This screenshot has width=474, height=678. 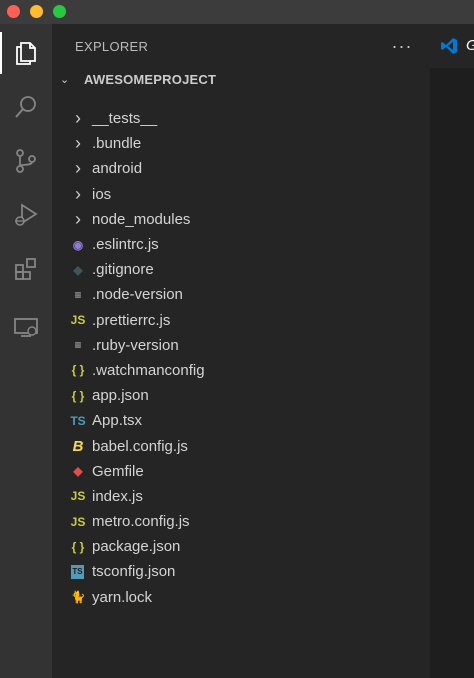 What do you see at coordinates (241, 496) in the screenshot?
I see `file-item: JS index.js` at bounding box center [241, 496].